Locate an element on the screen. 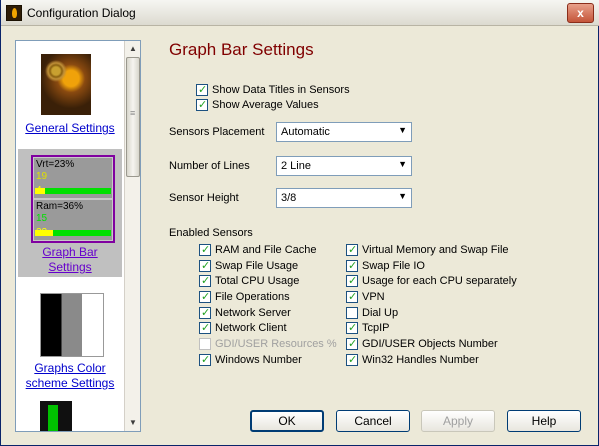 The image size is (599, 446). partial-settings-icon is located at coordinates (56, 416).